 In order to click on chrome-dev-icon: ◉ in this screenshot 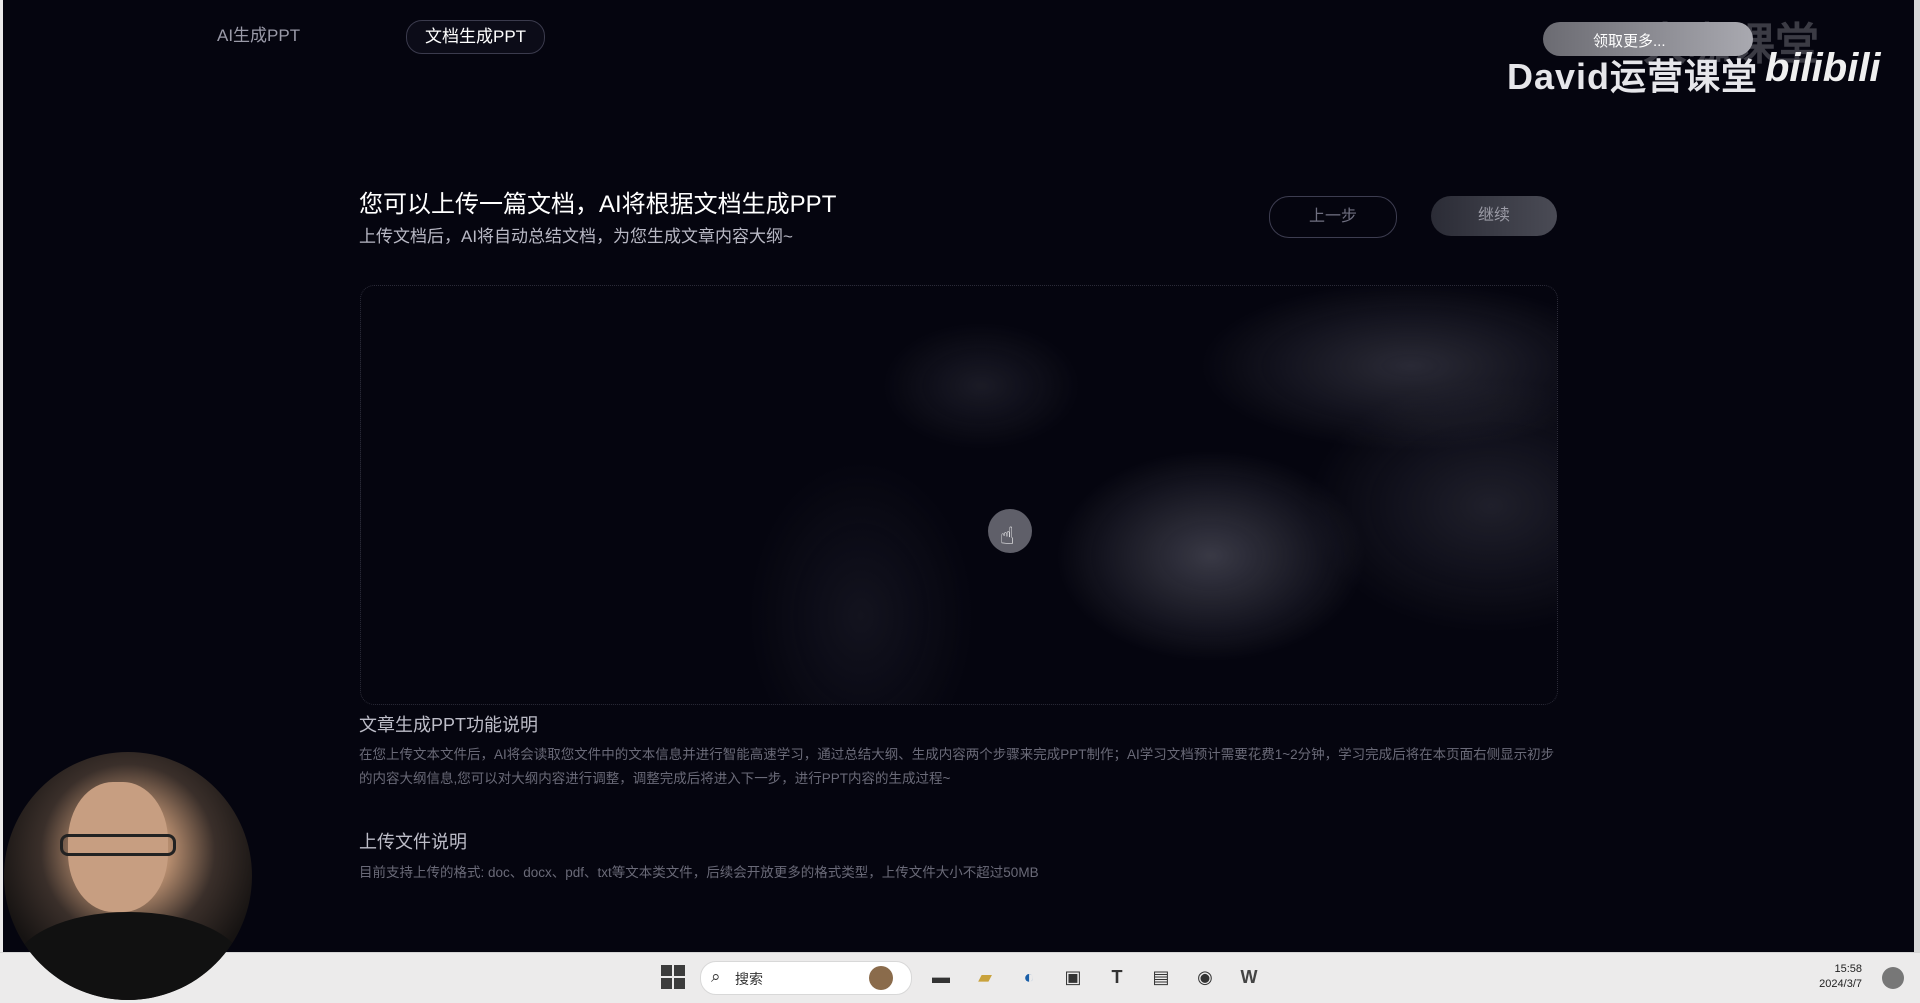, I will do `click(1205, 977)`.